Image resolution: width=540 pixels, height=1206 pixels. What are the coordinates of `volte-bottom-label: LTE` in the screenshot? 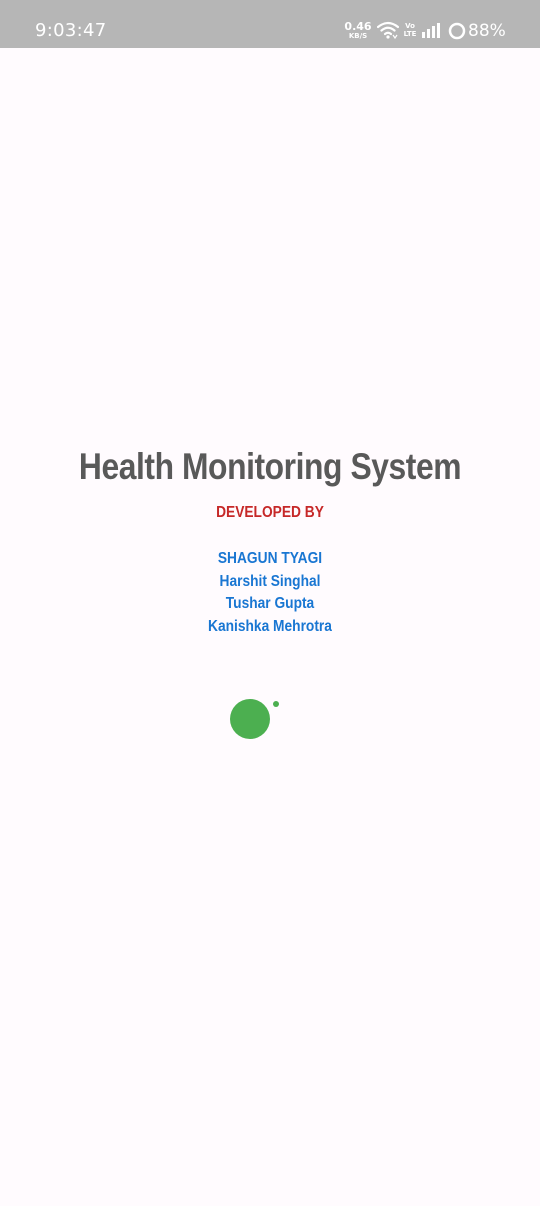 It's located at (410, 34).